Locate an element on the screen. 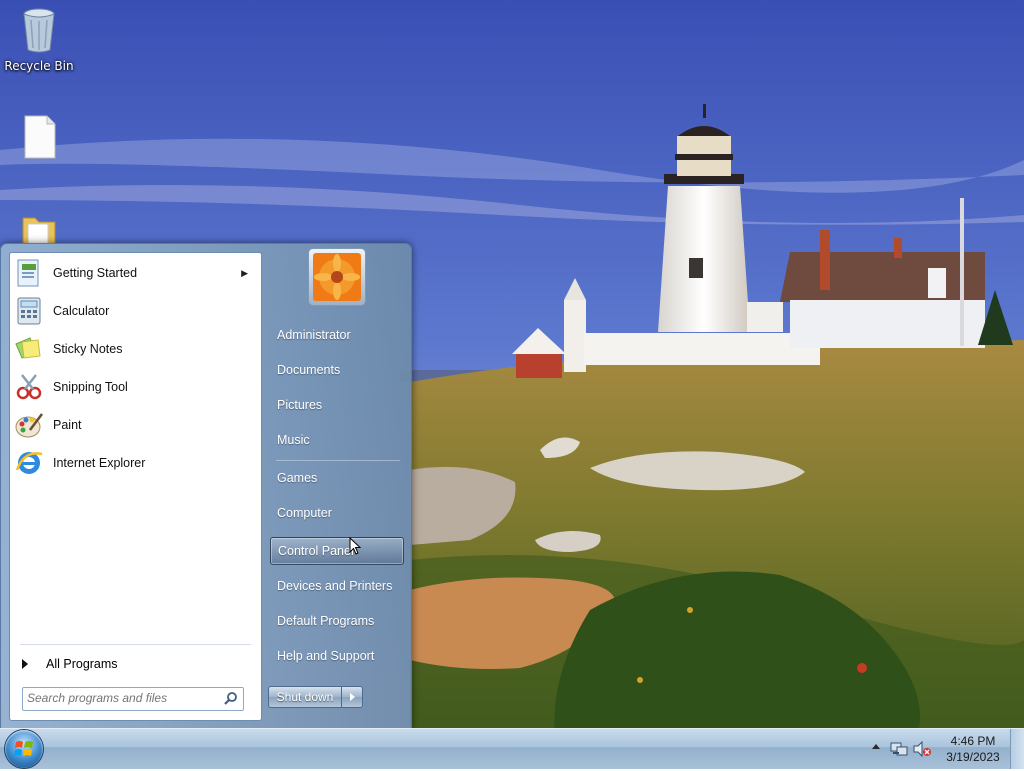 The width and height of the screenshot is (1024, 771). place-label: Documents is located at coordinates (309, 370).